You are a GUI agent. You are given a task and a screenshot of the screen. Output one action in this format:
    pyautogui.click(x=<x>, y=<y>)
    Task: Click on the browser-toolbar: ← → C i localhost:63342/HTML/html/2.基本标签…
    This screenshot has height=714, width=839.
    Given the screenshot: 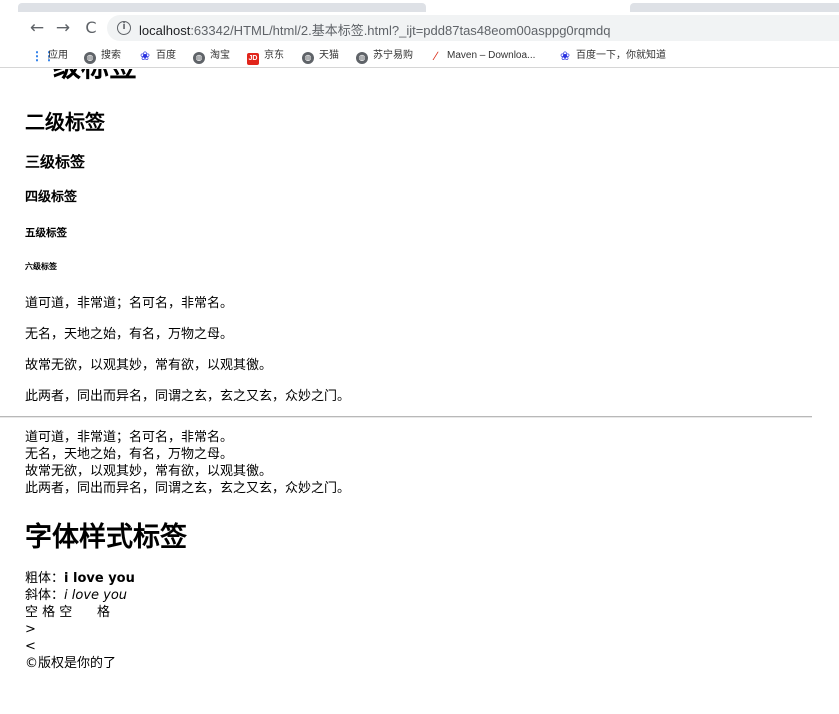 What is the action you would take?
    pyautogui.click(x=419, y=28)
    